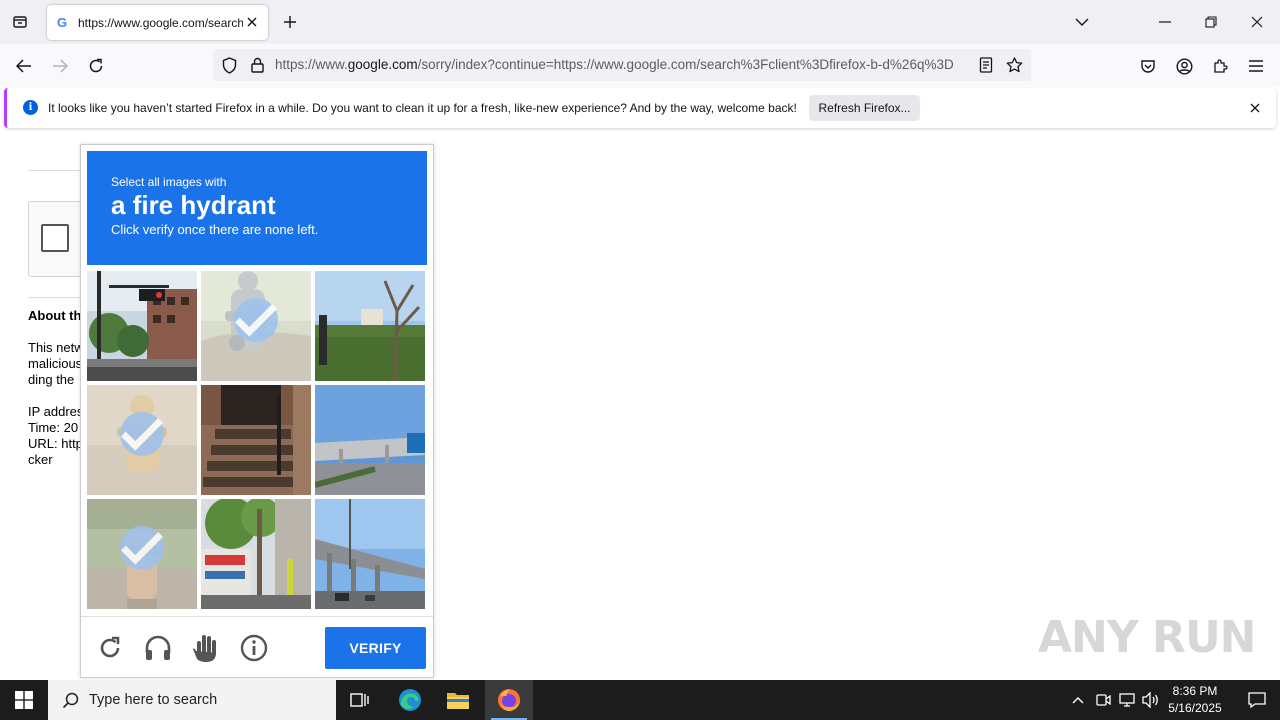 The image size is (1280, 720). Describe the element at coordinates (158, 648) in the screenshot. I see `audio-challenge-headphones-icon` at that location.